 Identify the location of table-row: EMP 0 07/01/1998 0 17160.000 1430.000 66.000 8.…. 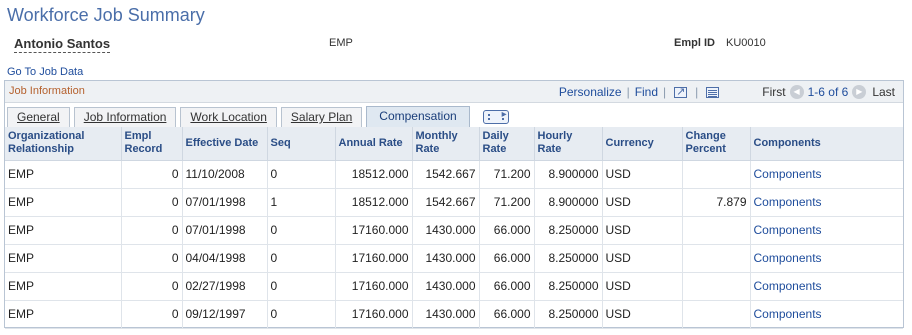
(454, 230).